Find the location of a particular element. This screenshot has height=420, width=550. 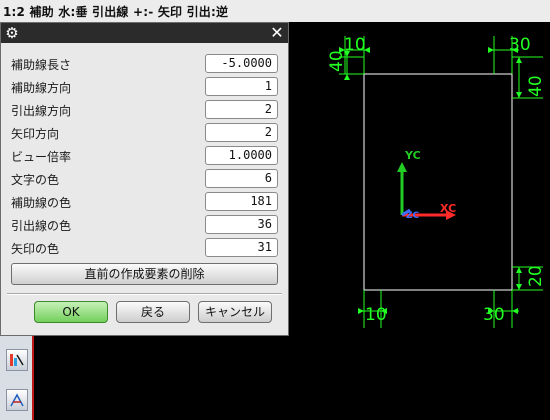

arrow-direction-input: 2 is located at coordinates (241, 132).